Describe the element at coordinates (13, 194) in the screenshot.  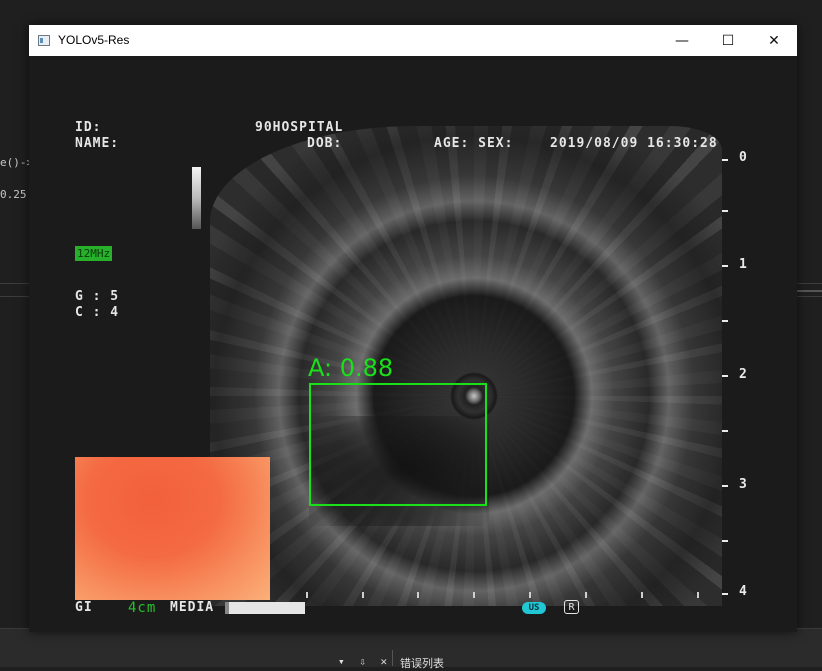
I see `code-fragment: 0.25` at that location.